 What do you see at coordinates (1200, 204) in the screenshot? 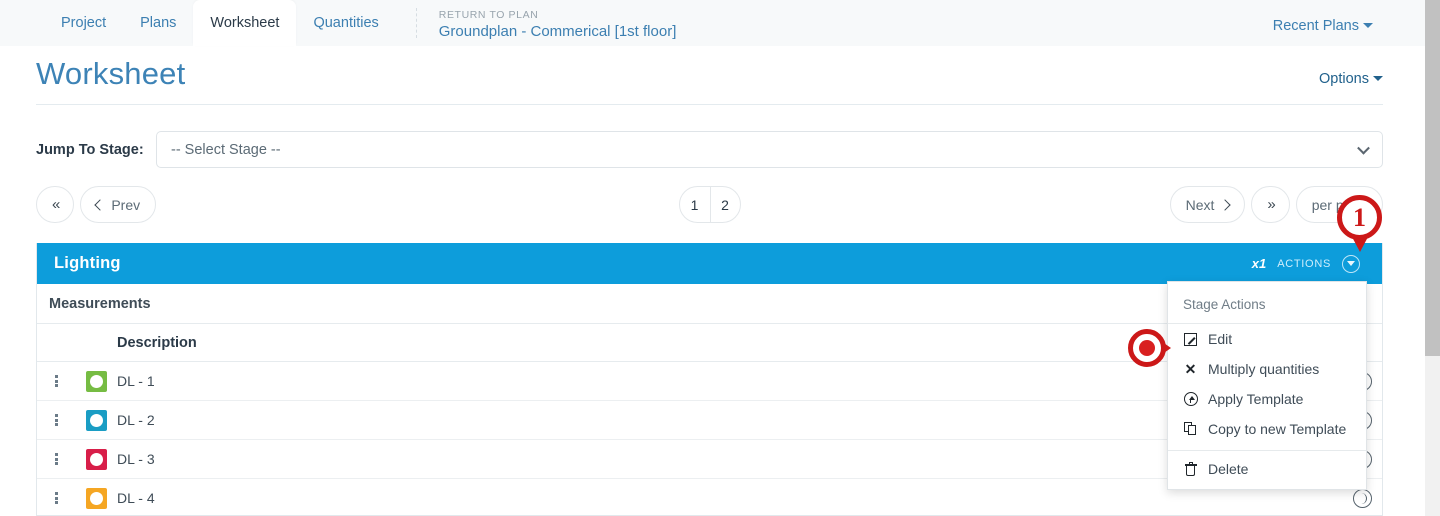
I see `next-page-label: Next` at bounding box center [1200, 204].